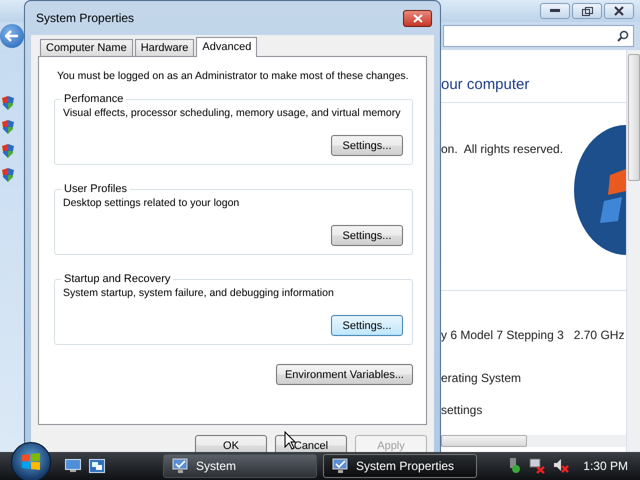  Describe the element at coordinates (537, 466) in the screenshot. I see `network-error-icon` at that location.